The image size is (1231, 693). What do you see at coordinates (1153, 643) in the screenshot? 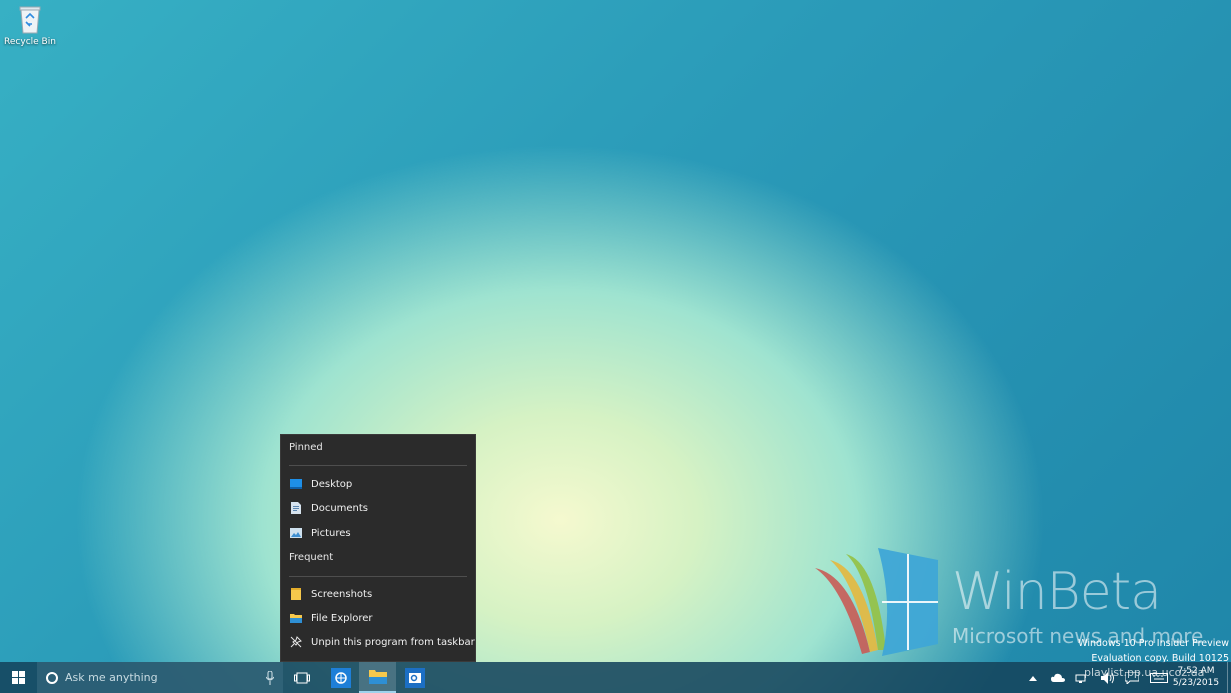
I see `evaluation-line-1: Windows 10 Pro Insider Preview` at bounding box center [1153, 643].